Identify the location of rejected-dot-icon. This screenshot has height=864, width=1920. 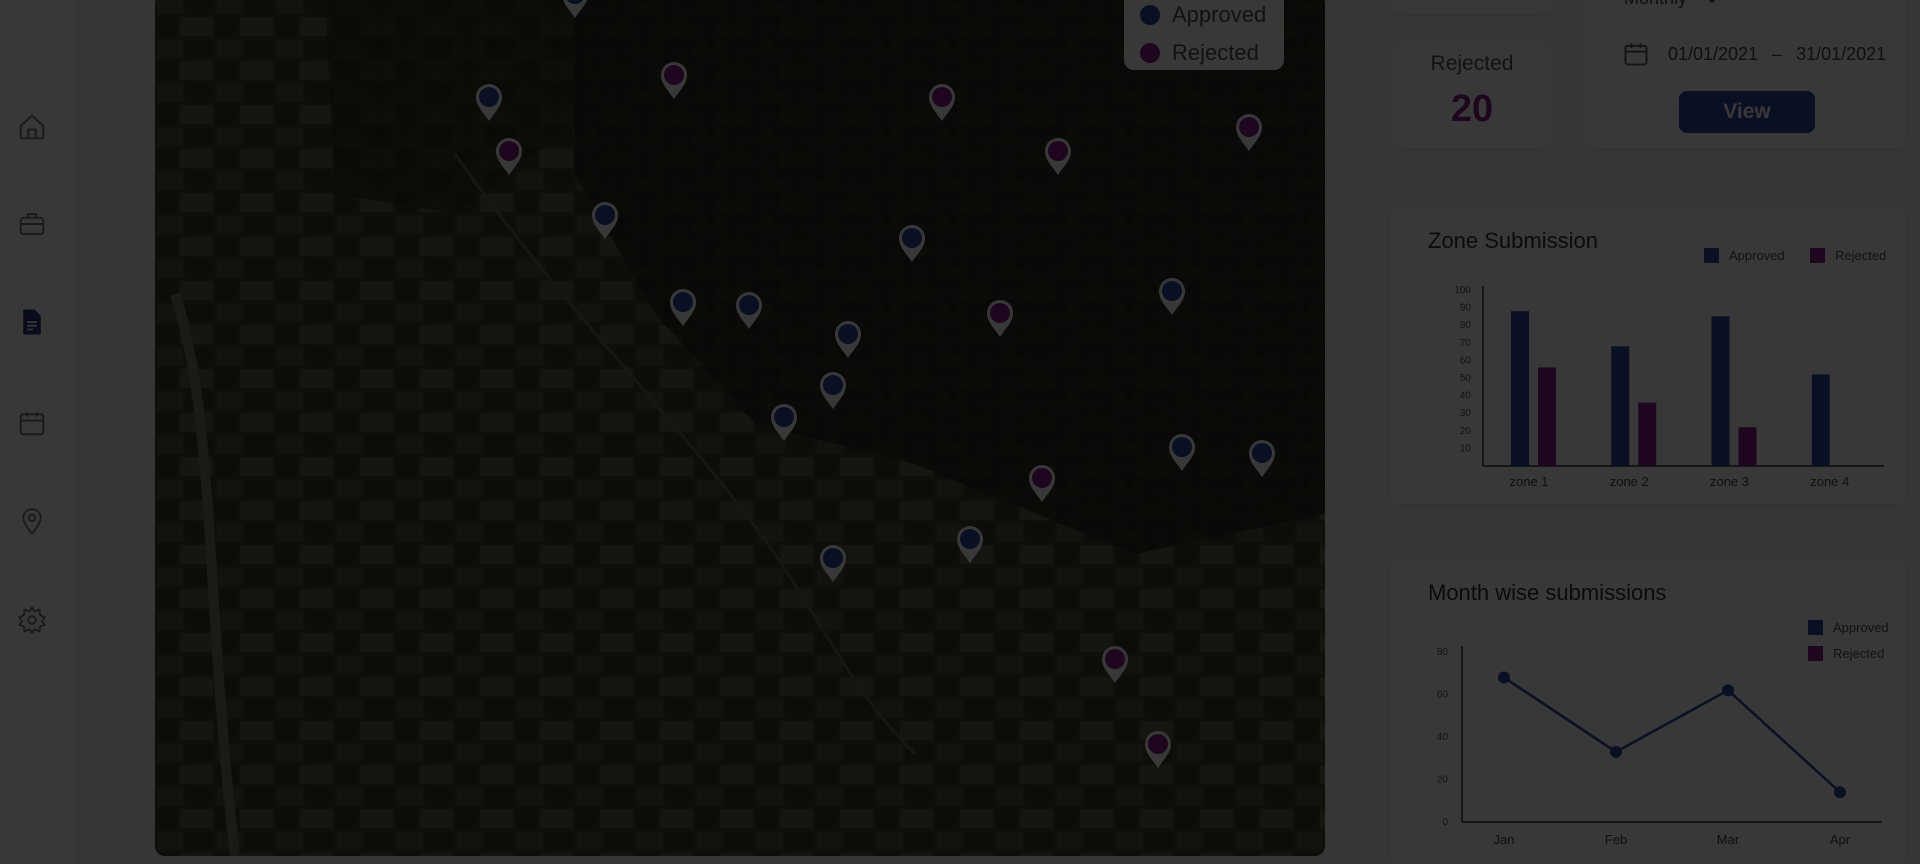
(1150, 53).